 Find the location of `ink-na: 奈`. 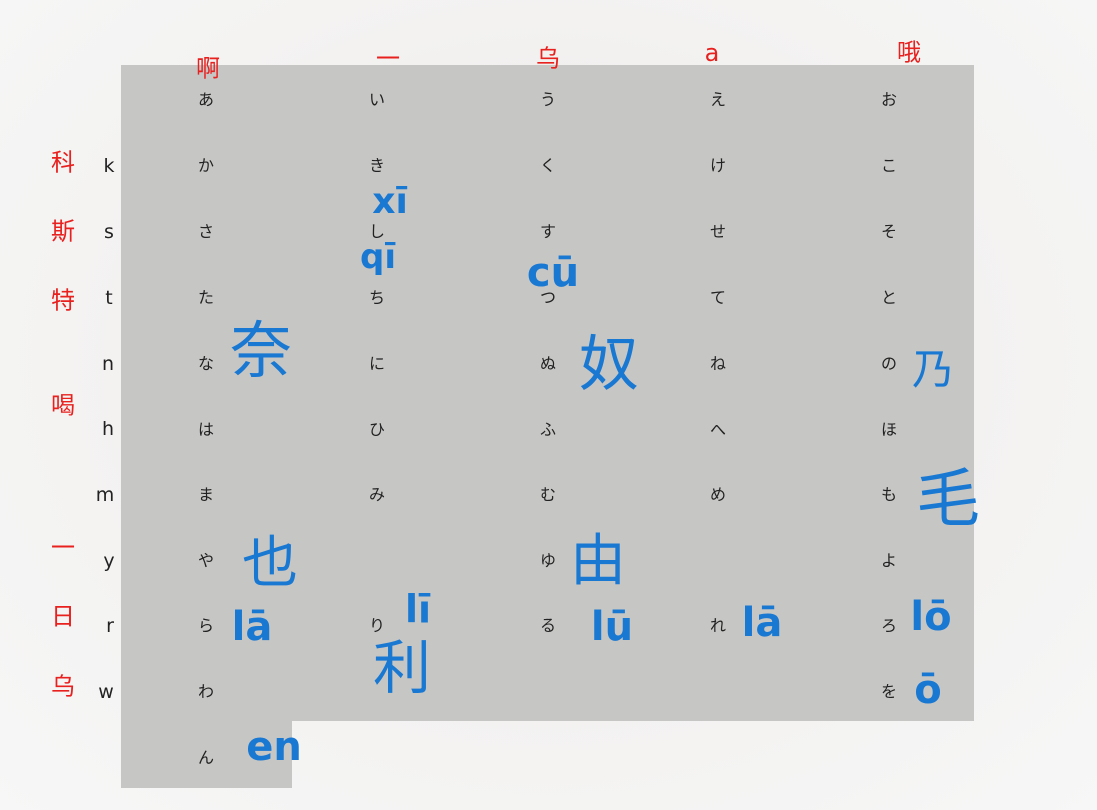

ink-na: 奈 is located at coordinates (261, 350).